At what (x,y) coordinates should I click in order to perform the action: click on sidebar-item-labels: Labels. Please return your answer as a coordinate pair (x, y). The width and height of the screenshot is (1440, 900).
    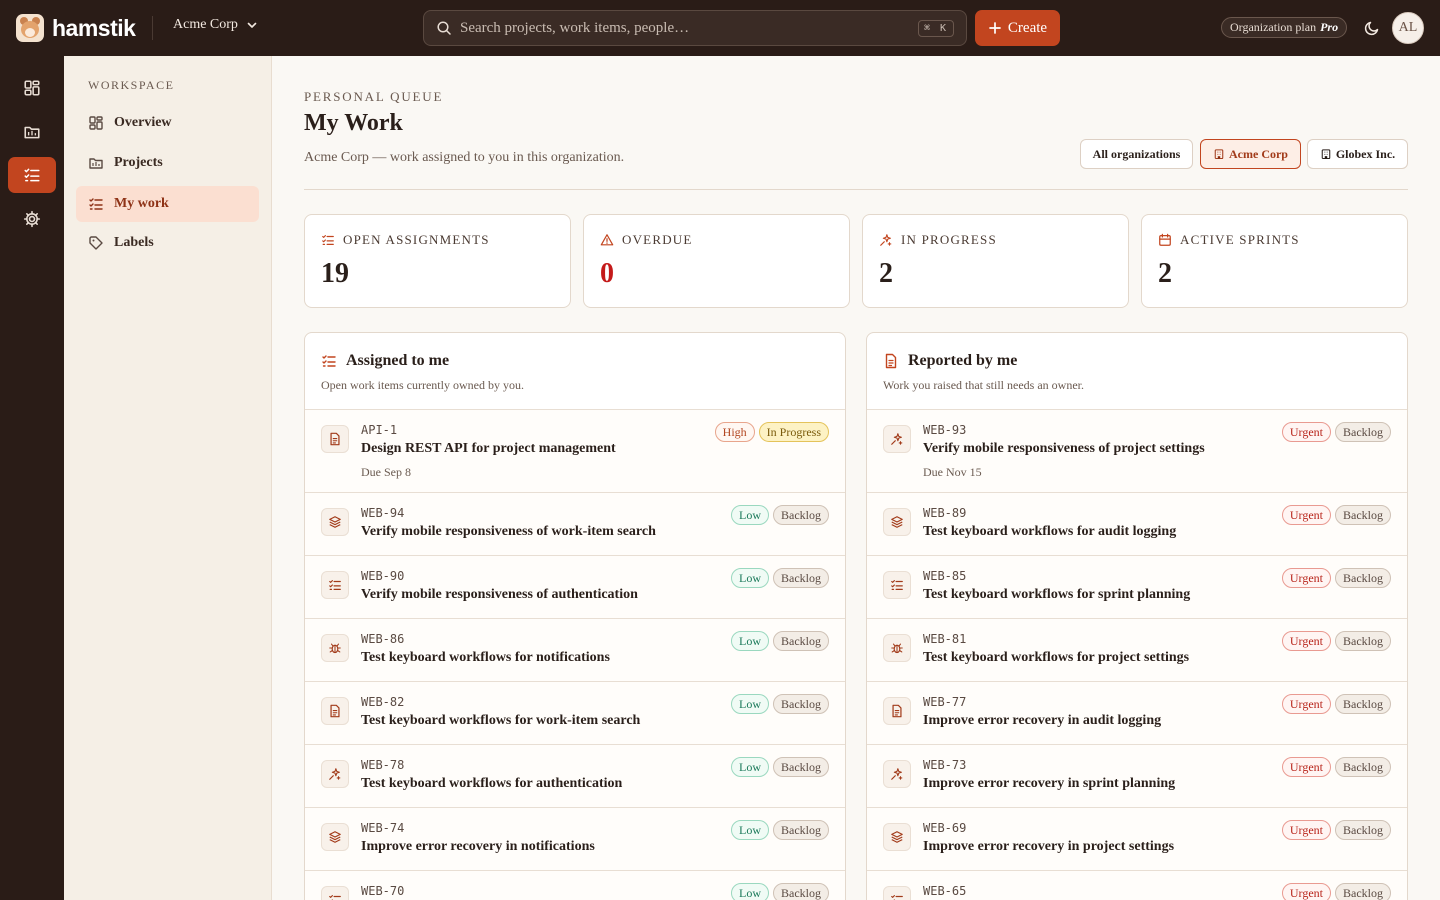
    Looking at the image, I should click on (167, 243).